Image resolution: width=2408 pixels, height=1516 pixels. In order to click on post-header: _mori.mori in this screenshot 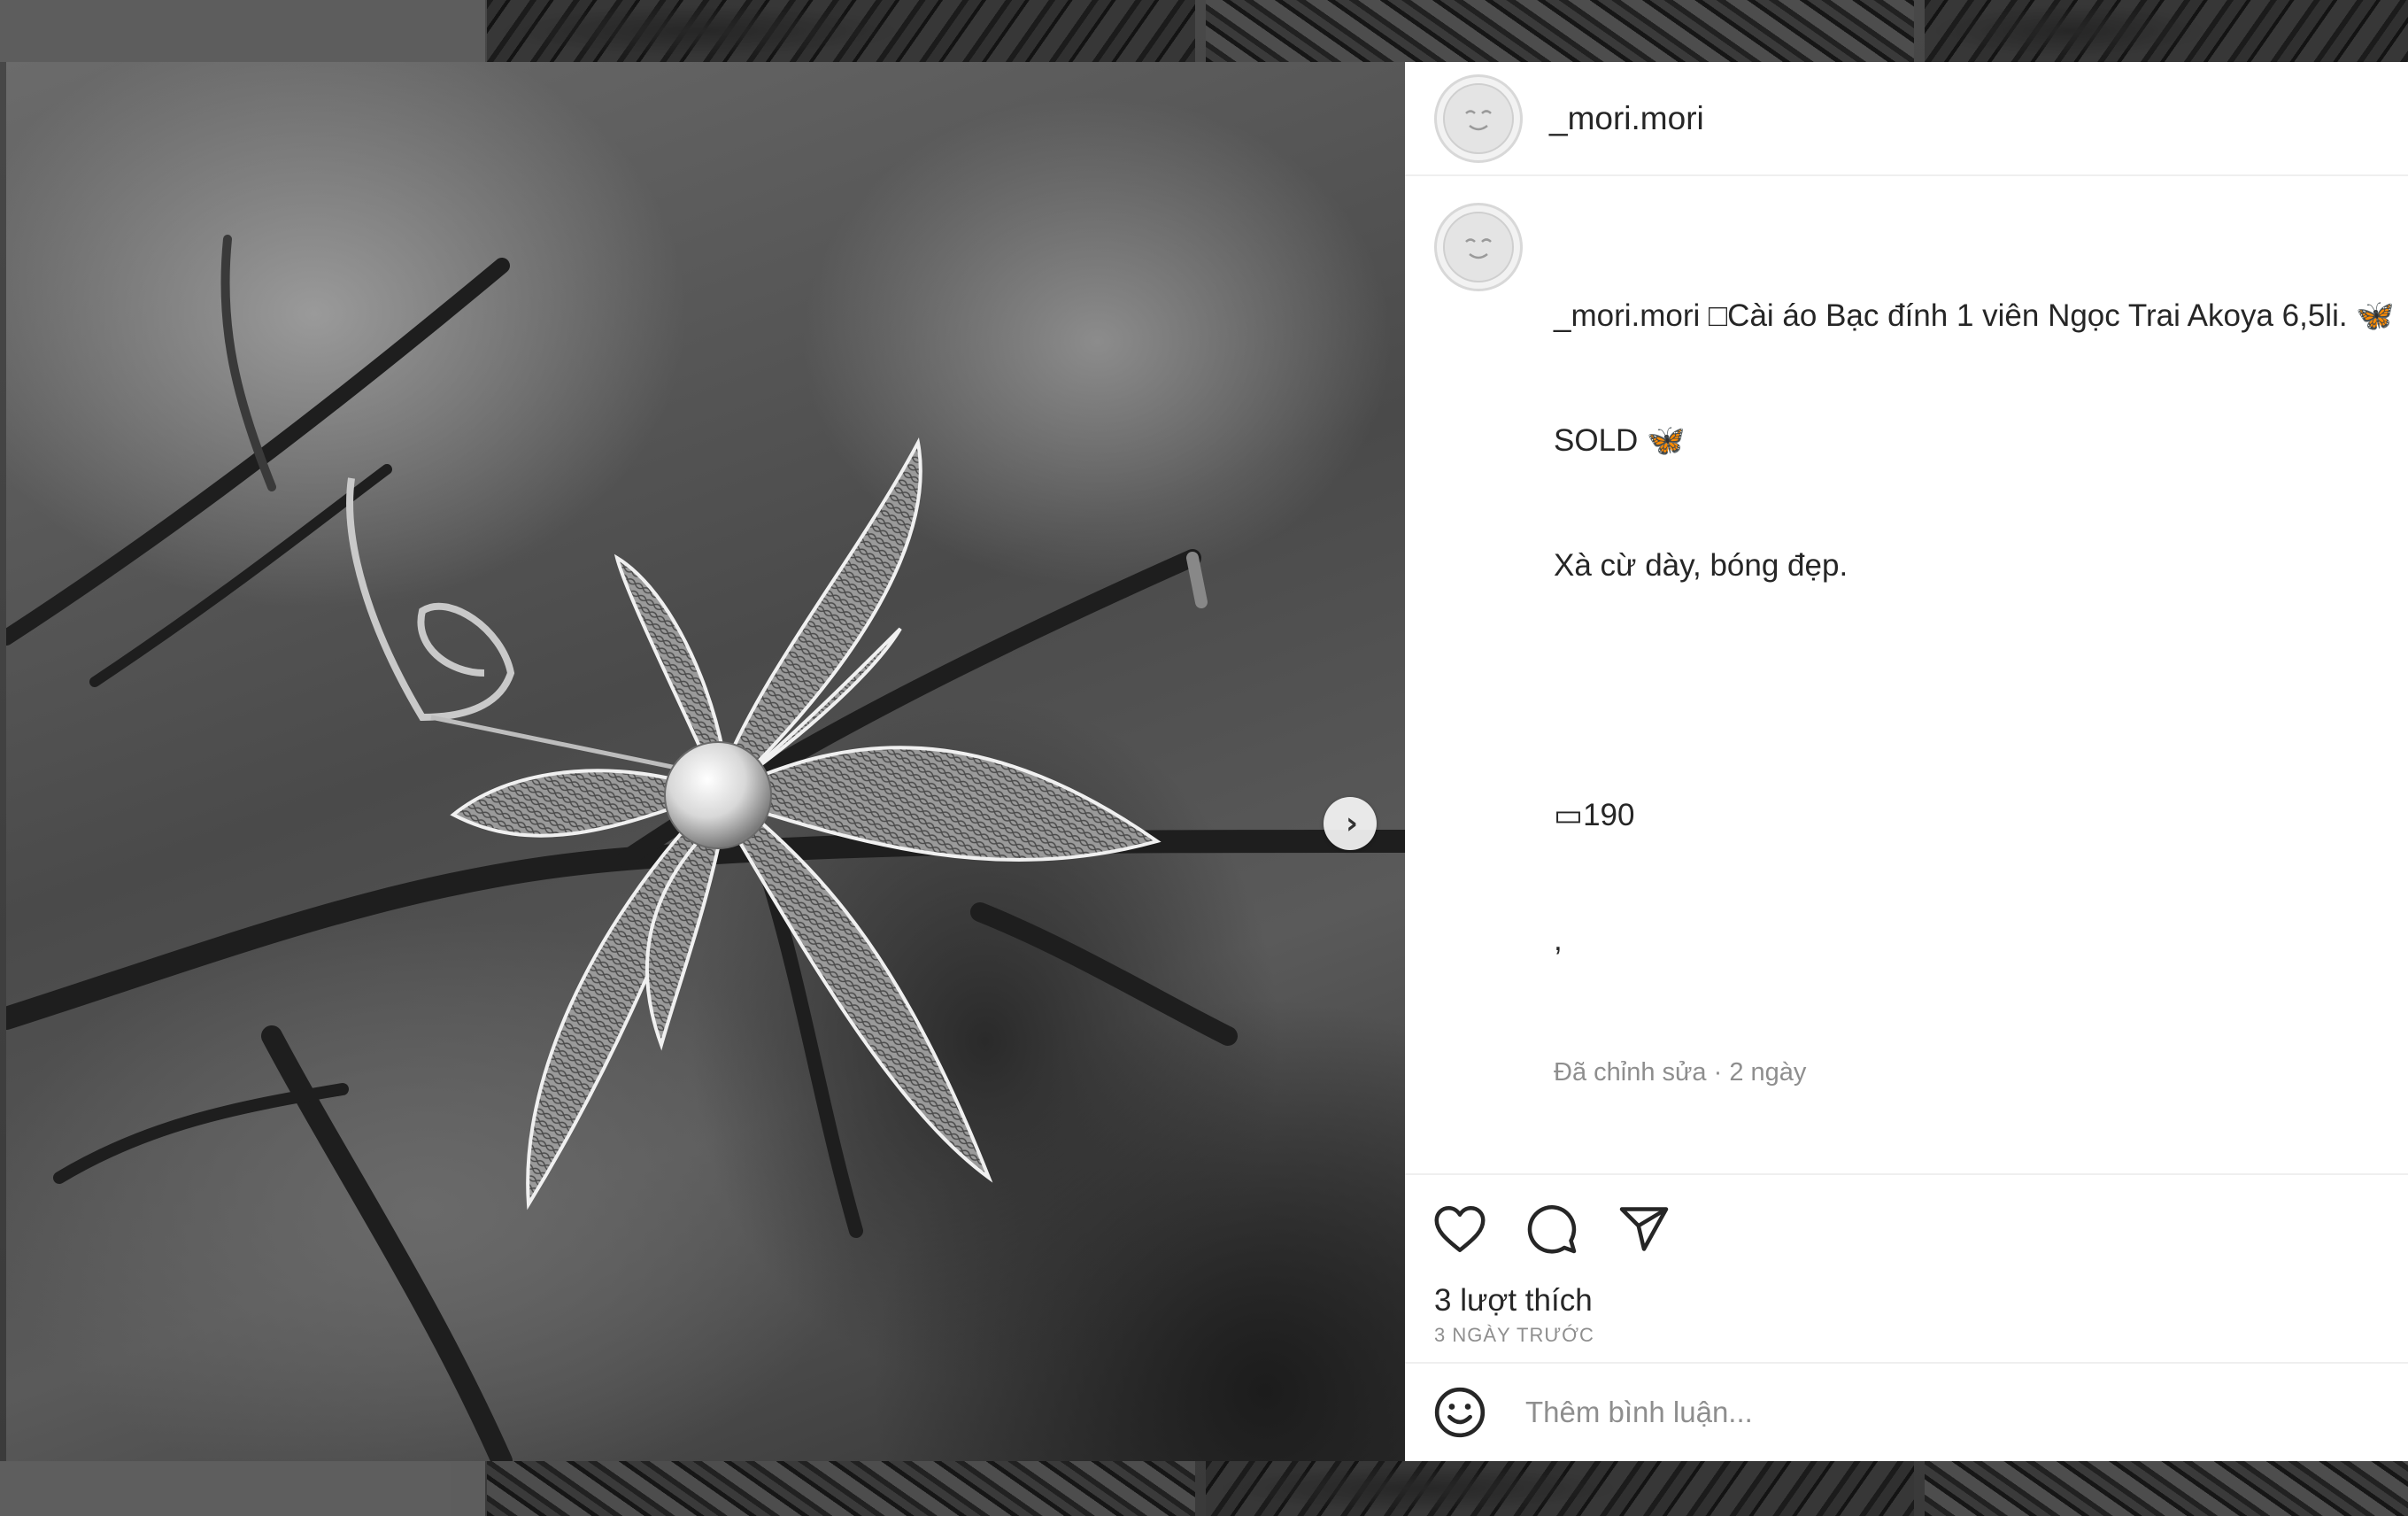, I will do `click(1906, 119)`.